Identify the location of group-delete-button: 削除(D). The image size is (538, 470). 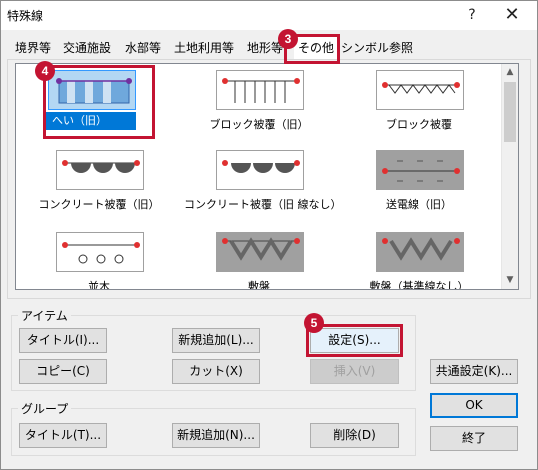
(354, 435).